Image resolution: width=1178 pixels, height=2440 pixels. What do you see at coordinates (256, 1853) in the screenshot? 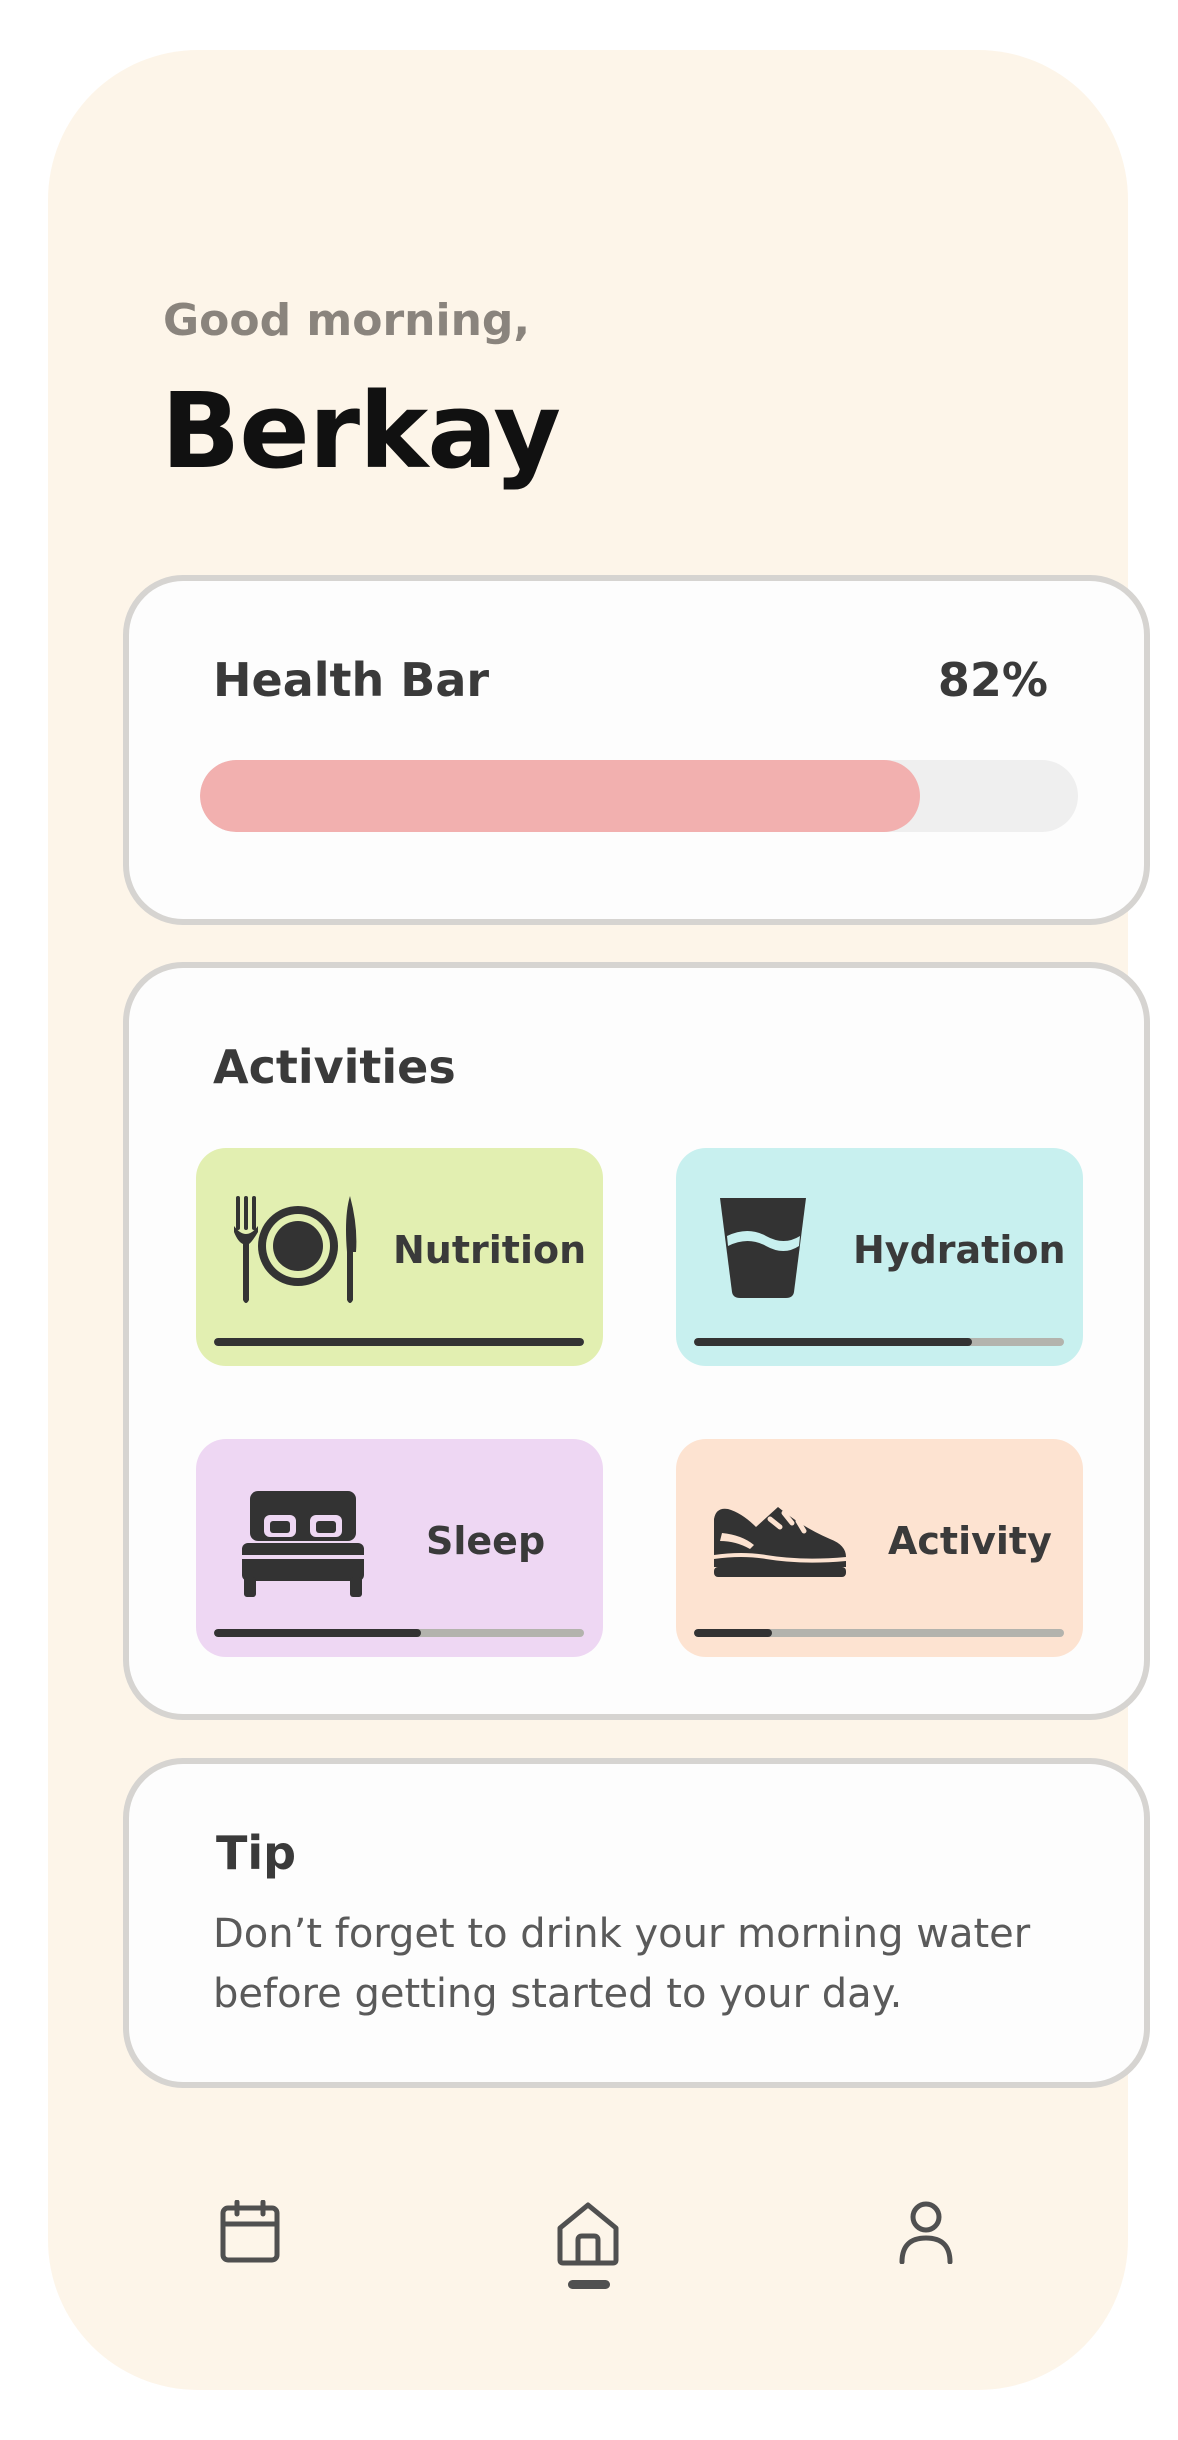
I see `tip-title: Tip` at bounding box center [256, 1853].